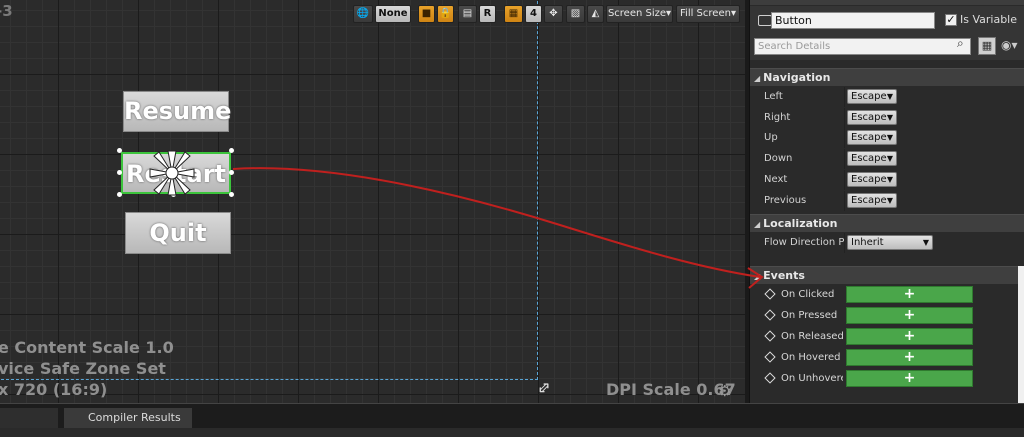  Describe the element at coordinates (890, 242) in the screenshot. I see `flow-direction-dropdown: Inherit ▼` at that location.